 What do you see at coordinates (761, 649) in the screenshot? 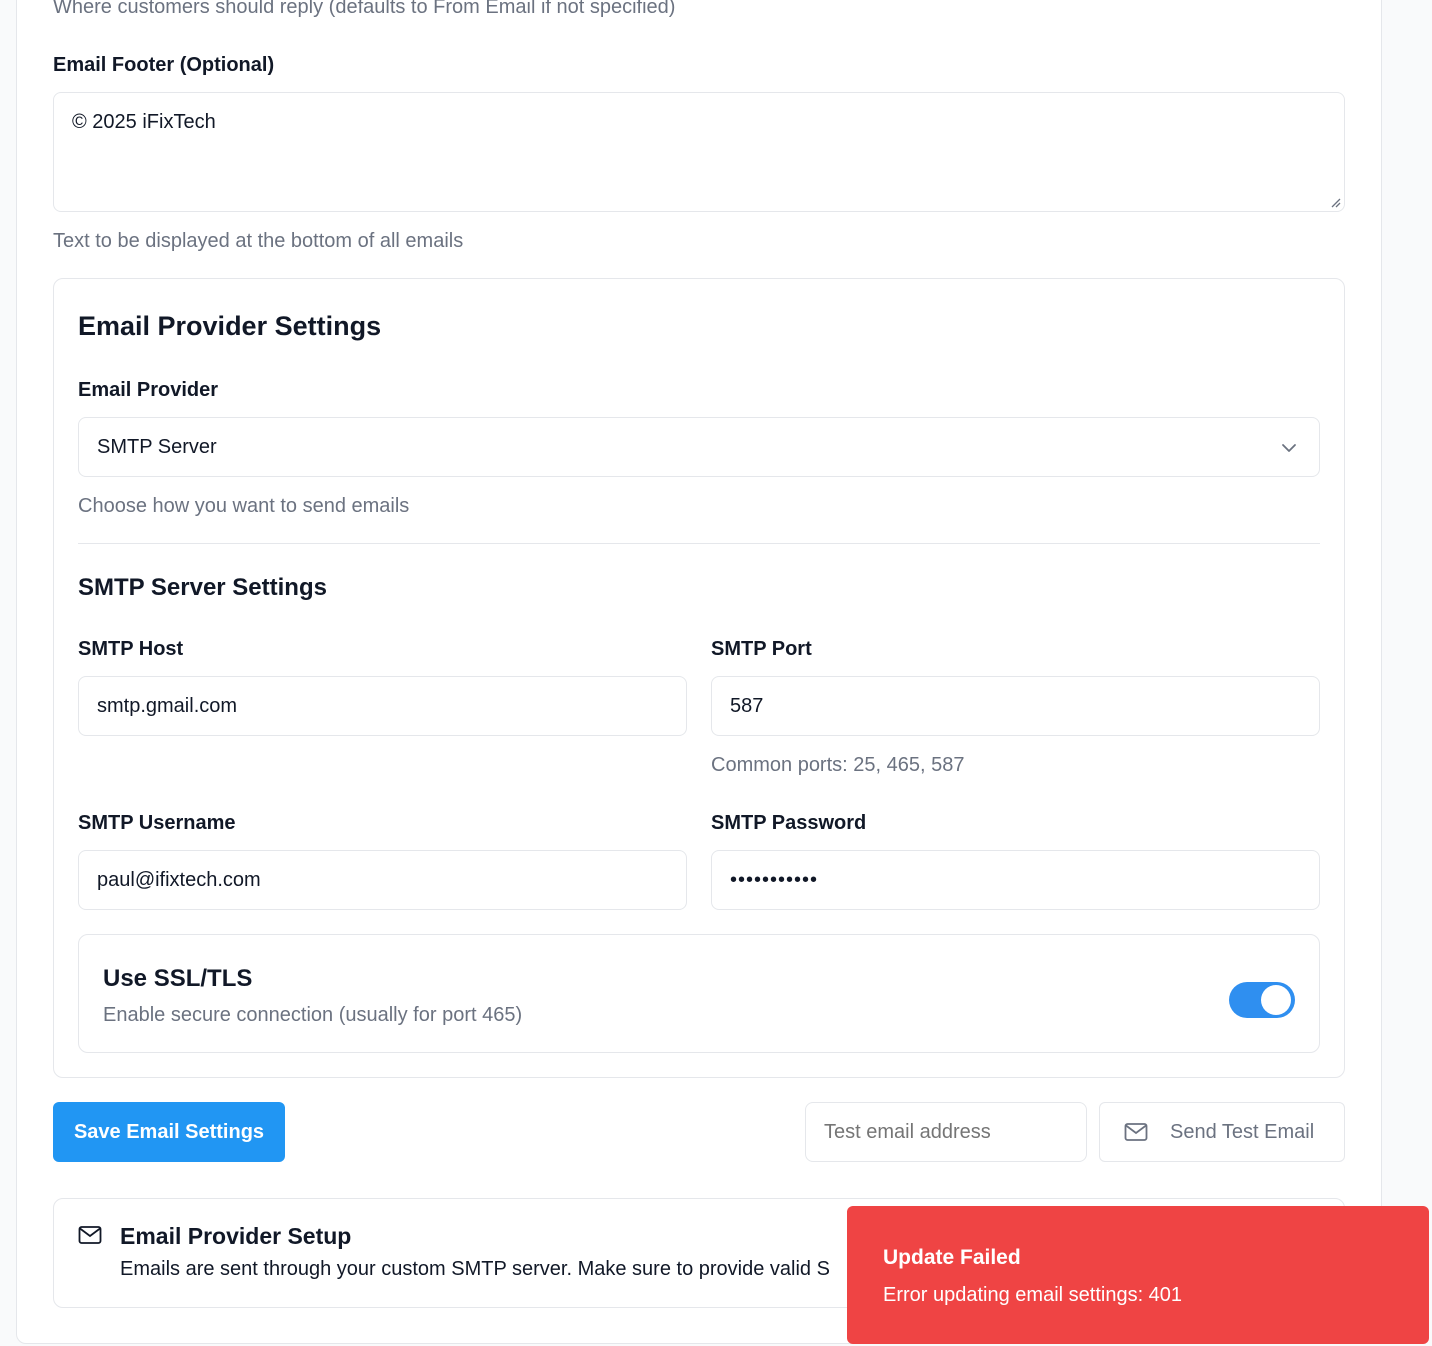
I see `smtp-port-label: SMTP Port` at bounding box center [761, 649].